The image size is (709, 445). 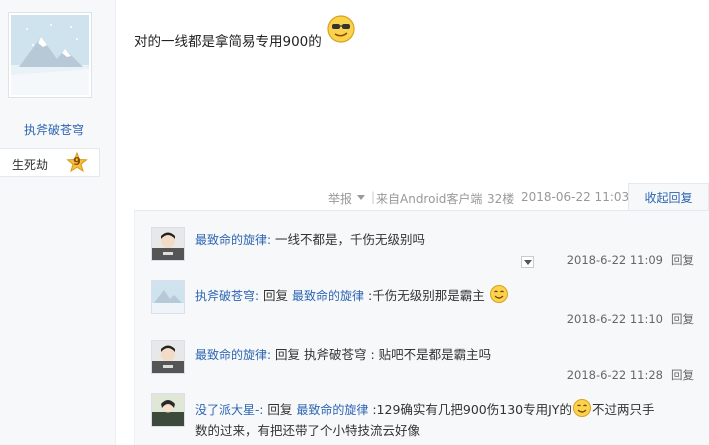 I want to click on reply-text: :千伤无级别那是霸主, so click(x=424, y=295).